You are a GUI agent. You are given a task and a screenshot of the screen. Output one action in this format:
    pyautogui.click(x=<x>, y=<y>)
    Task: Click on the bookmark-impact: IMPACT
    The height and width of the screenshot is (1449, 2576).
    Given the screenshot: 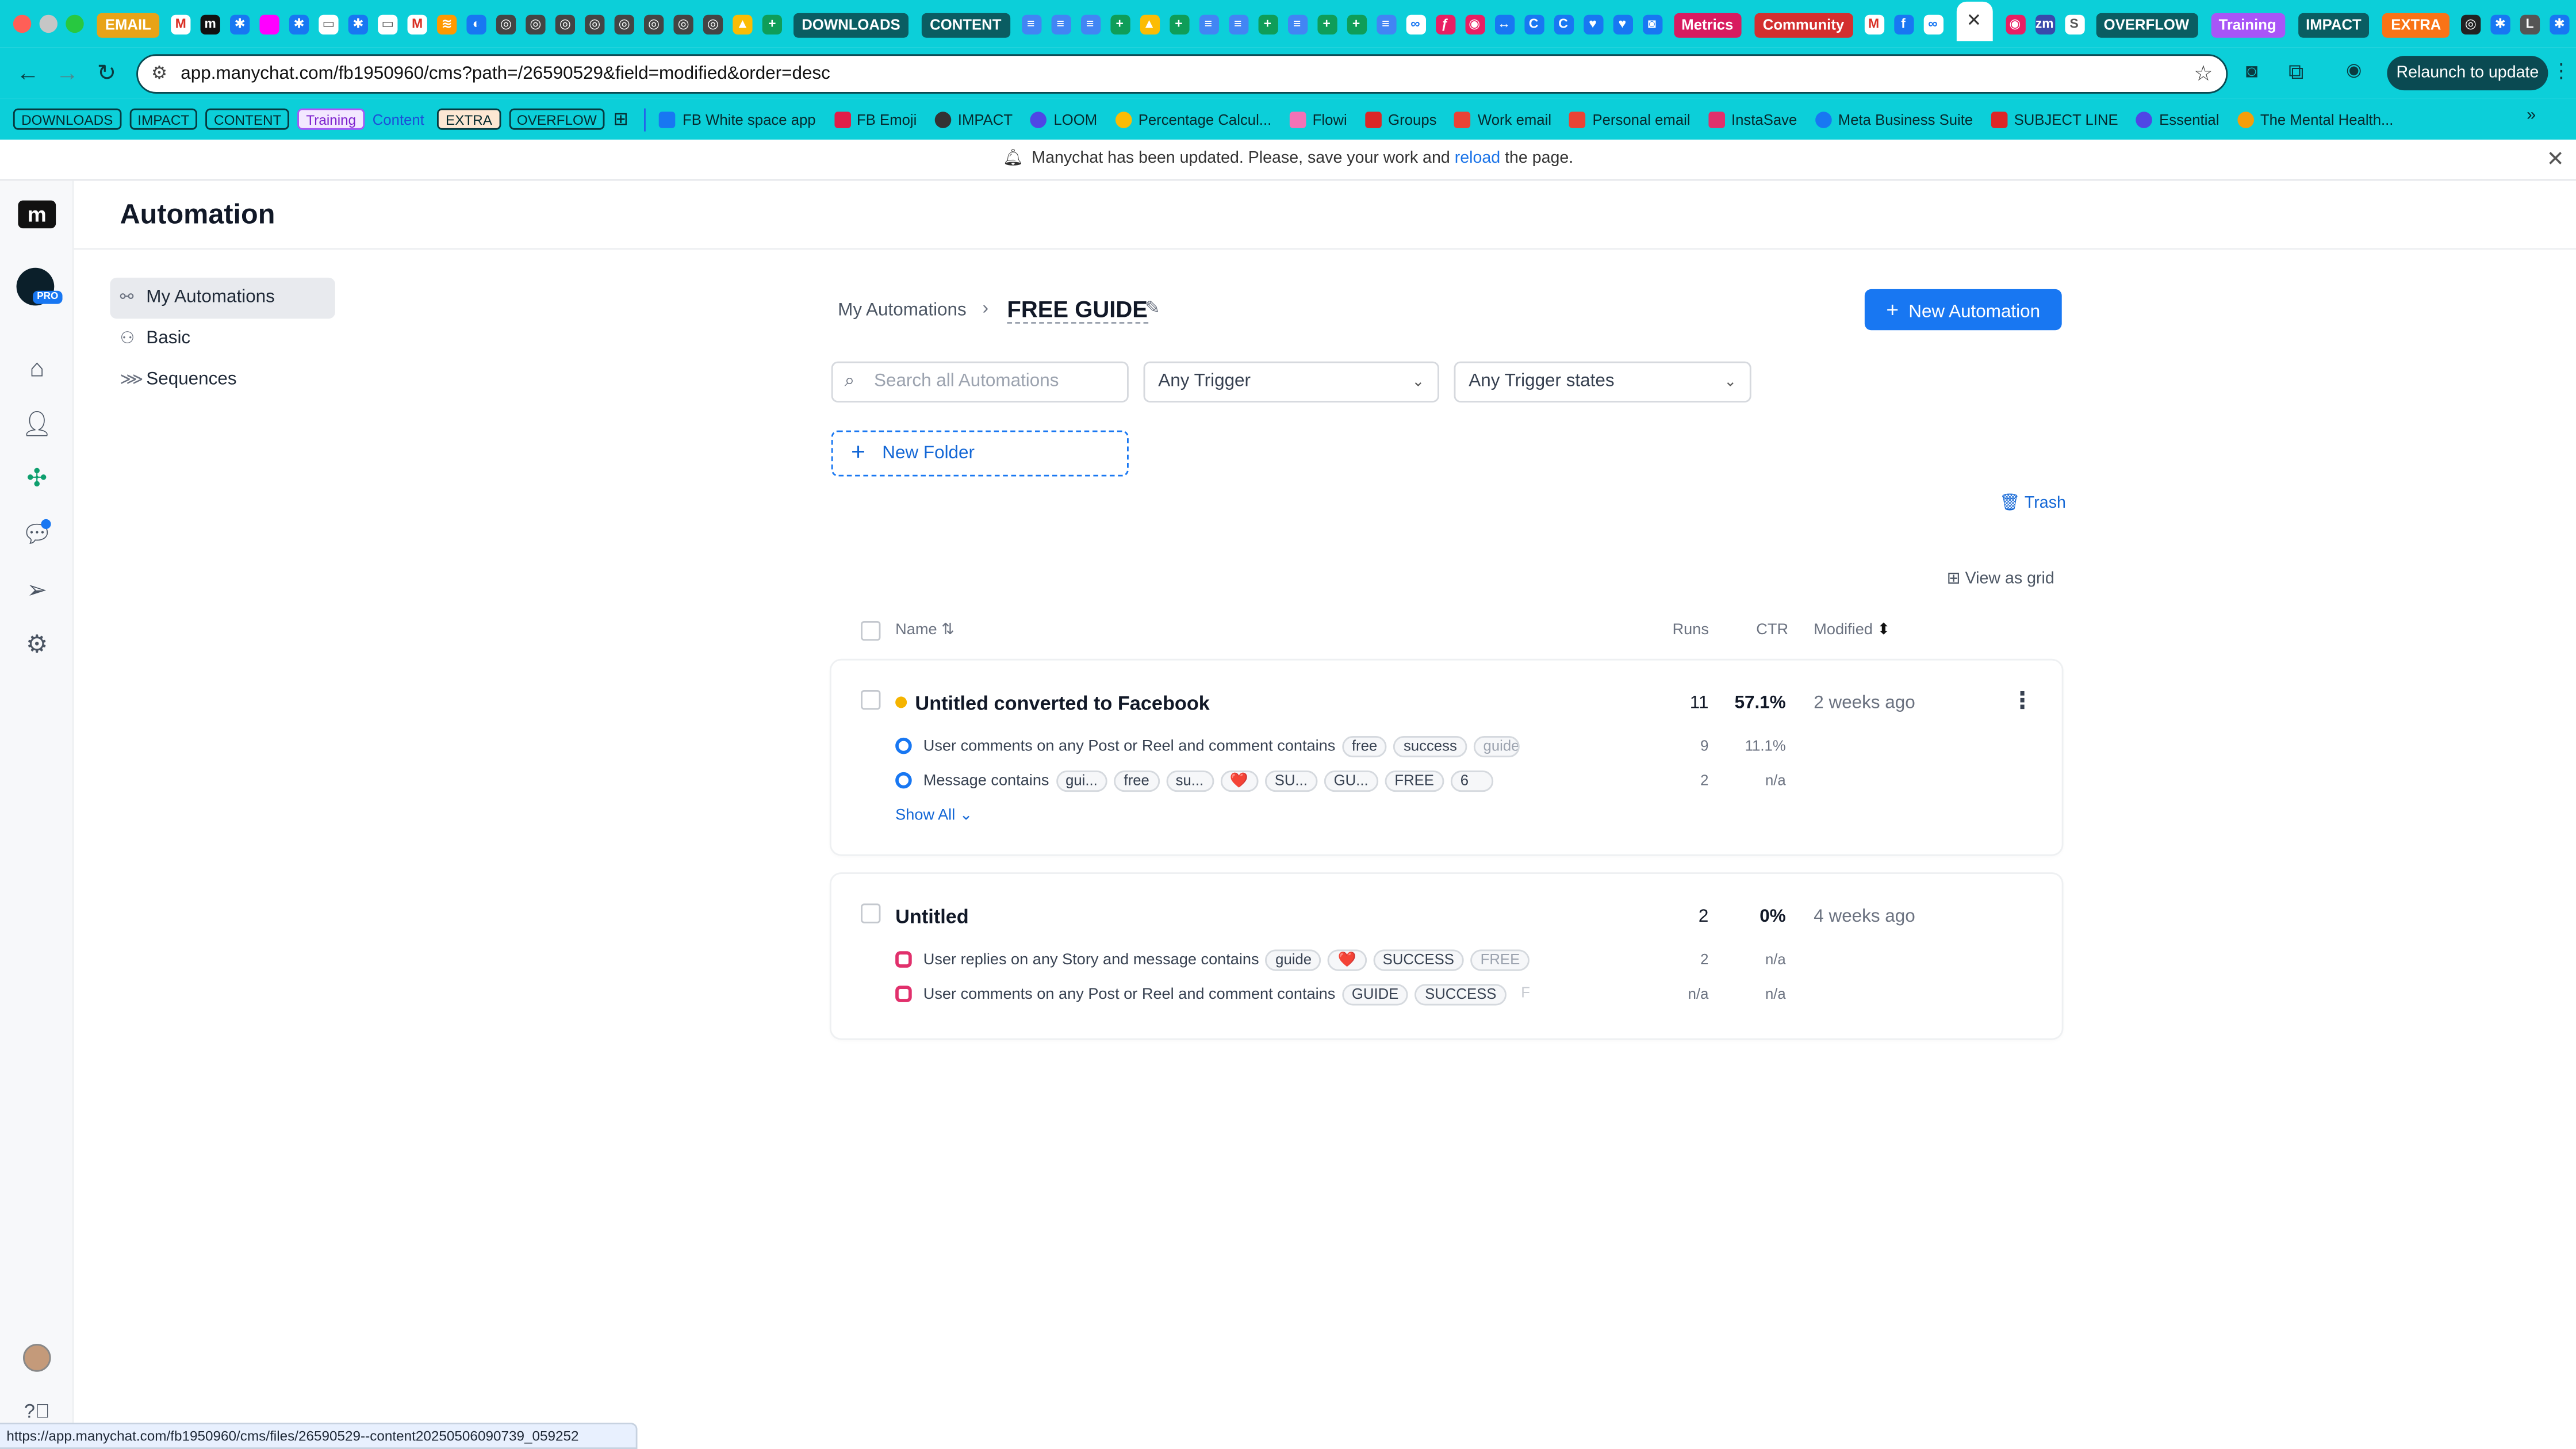 What is the action you would take?
    pyautogui.click(x=973, y=119)
    